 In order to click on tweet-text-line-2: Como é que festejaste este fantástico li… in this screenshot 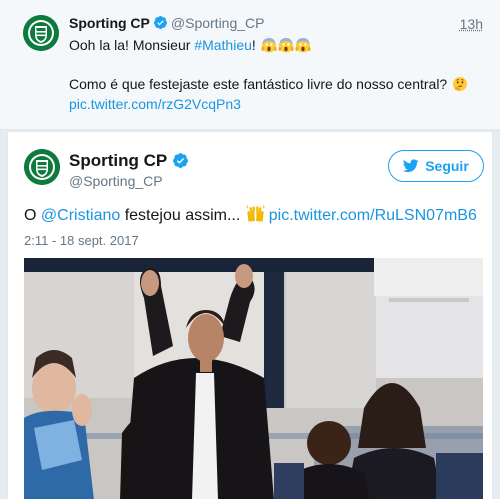, I will do `click(268, 84)`.